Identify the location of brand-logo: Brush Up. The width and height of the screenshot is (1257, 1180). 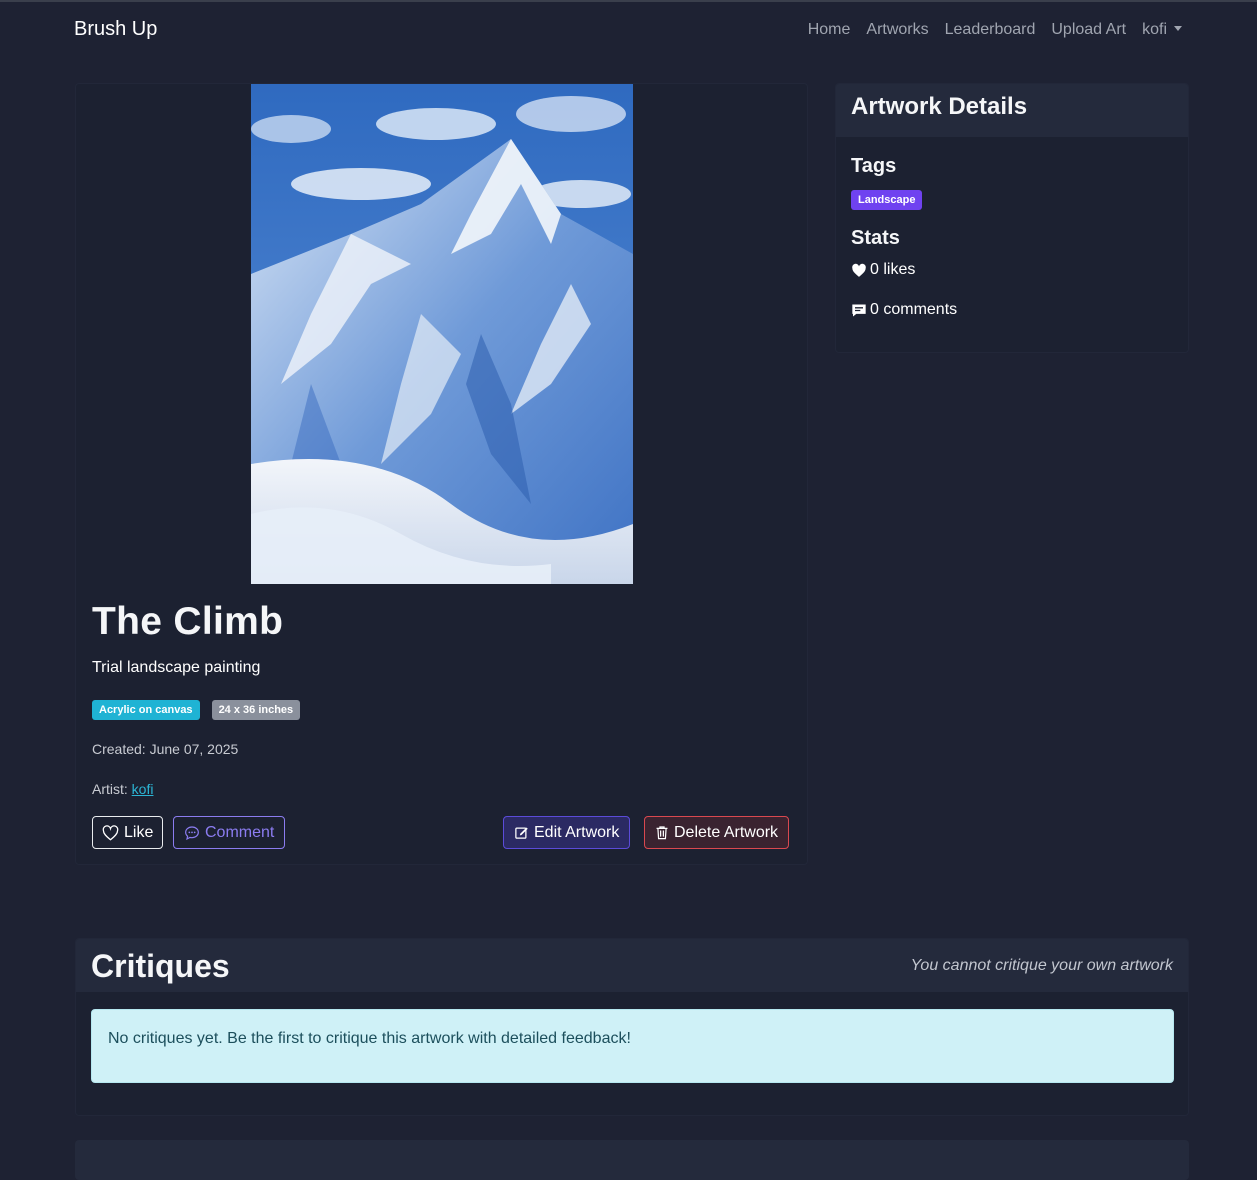
(115, 29).